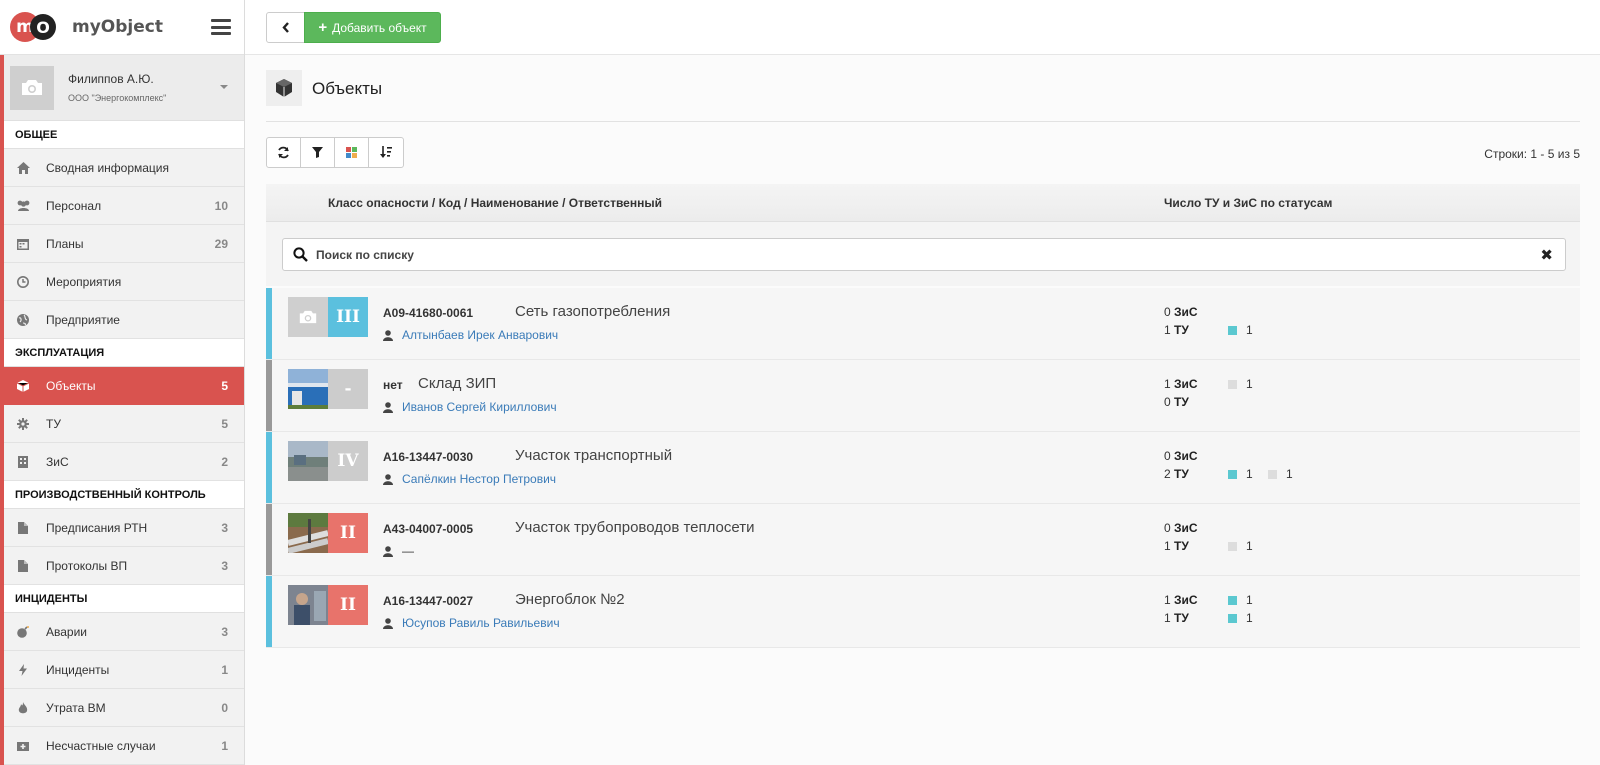  I want to click on sidebar-item: Инциденты 1, so click(124, 670).